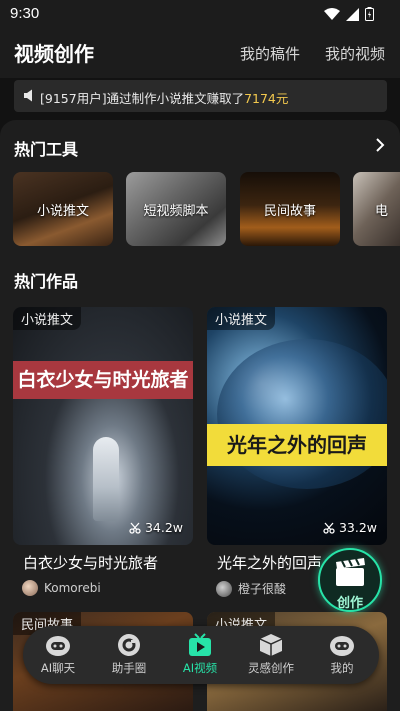 Image resolution: width=400 pixels, height=711 pixels. I want to click on my-videos-link: 我的视频, so click(355, 53).